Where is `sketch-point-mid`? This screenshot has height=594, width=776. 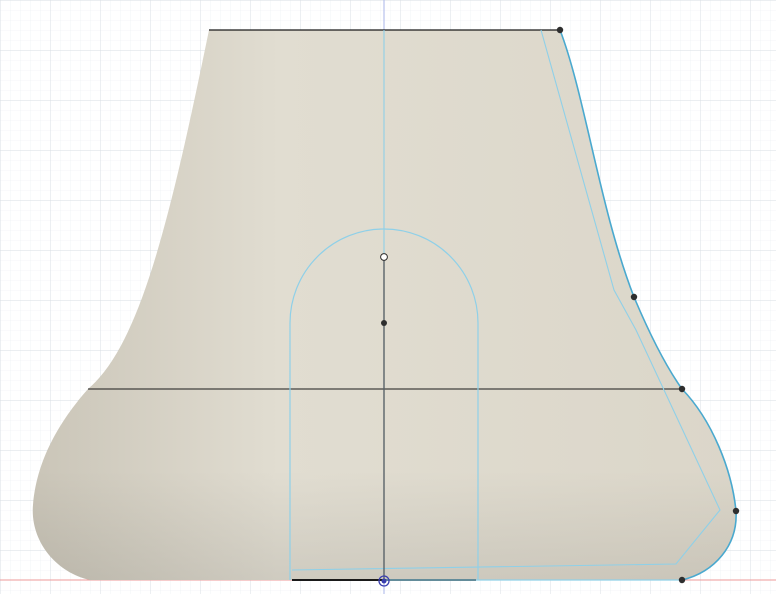
sketch-point-mid is located at coordinates (682, 389).